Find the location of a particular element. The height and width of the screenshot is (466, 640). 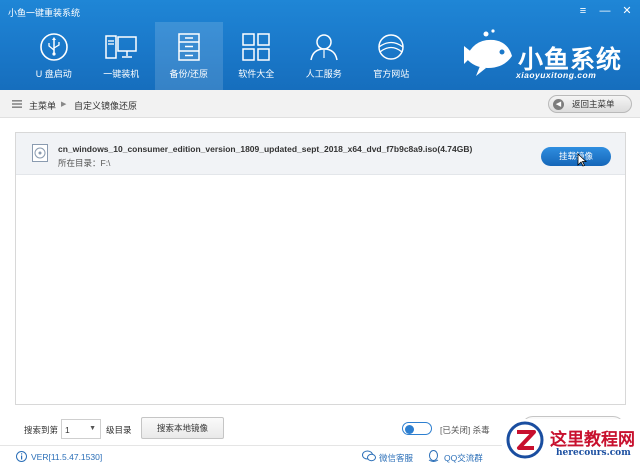

breadcrumb-home: 主菜单 is located at coordinates (42, 105).